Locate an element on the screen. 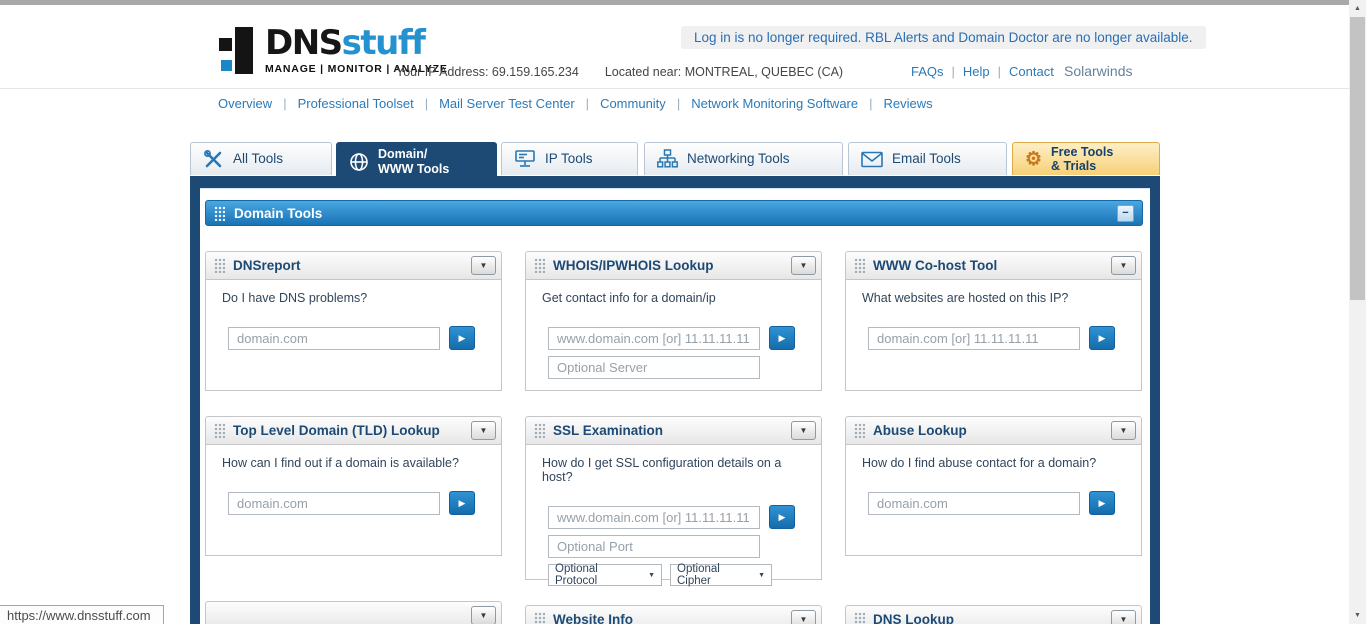  collapse-section-button: − is located at coordinates (1125, 213).